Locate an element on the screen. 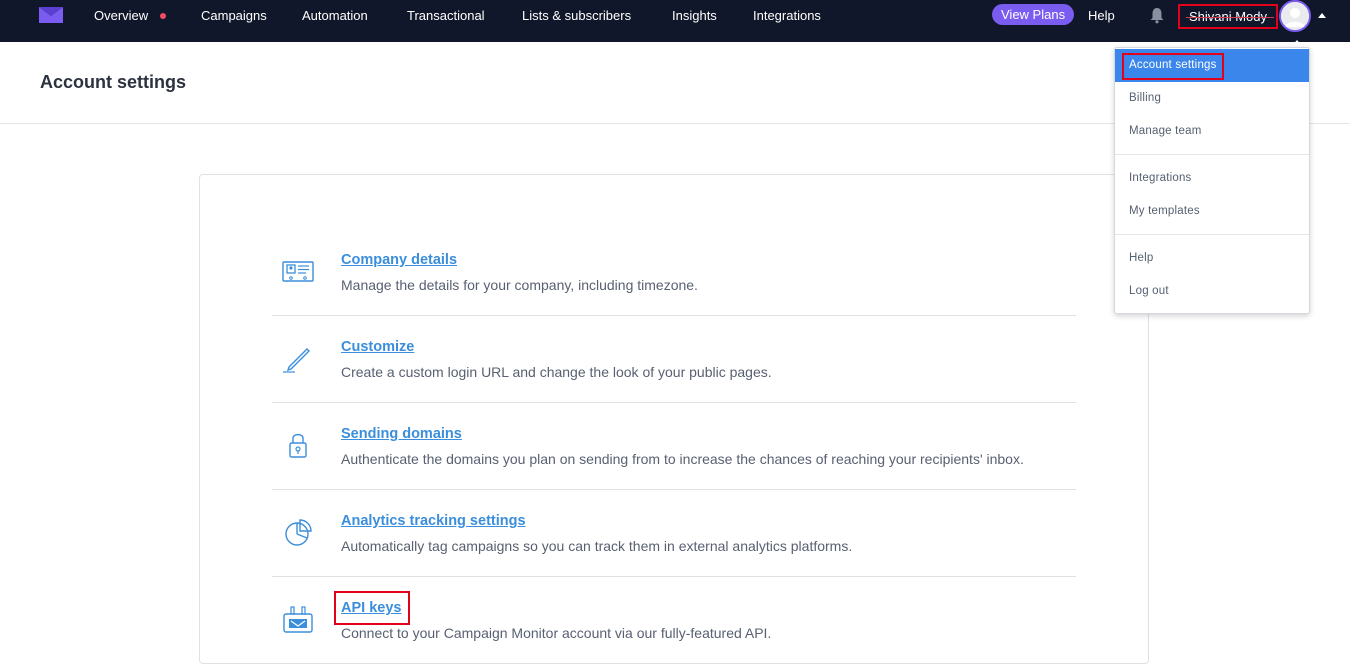 Image resolution: width=1350 pixels, height=664 pixels. api-keys-highlight is located at coordinates (372, 608).